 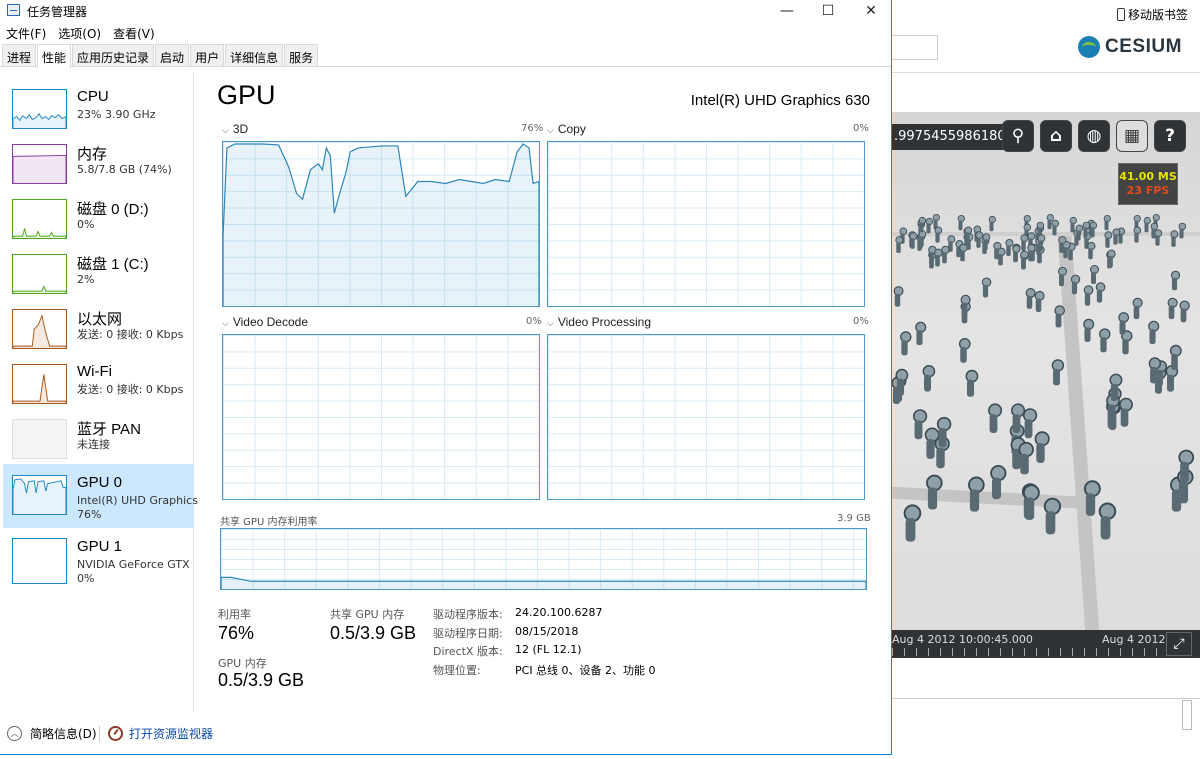 What do you see at coordinates (98, 161) in the screenshot?
I see `sidebar-item-memory: 内存 5.8/7.8 GB (74%)` at bounding box center [98, 161].